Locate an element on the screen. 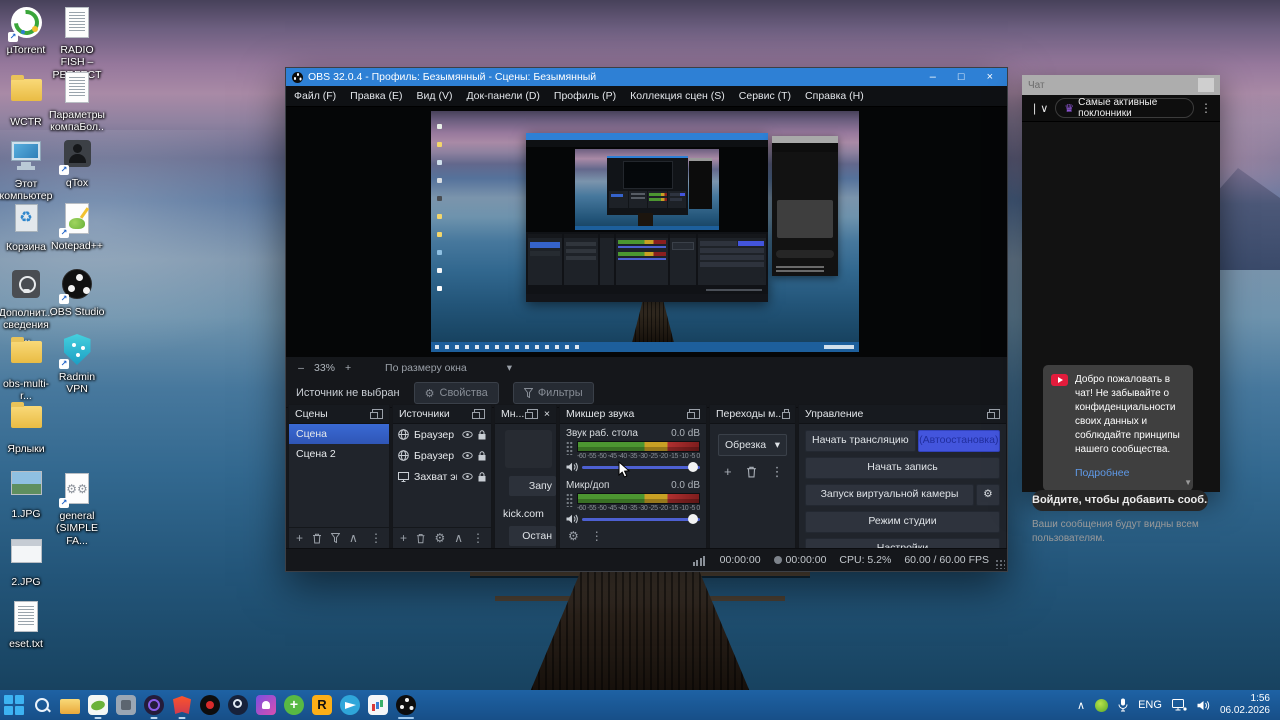  scene-up-button: ∧ is located at coordinates (353, 538).